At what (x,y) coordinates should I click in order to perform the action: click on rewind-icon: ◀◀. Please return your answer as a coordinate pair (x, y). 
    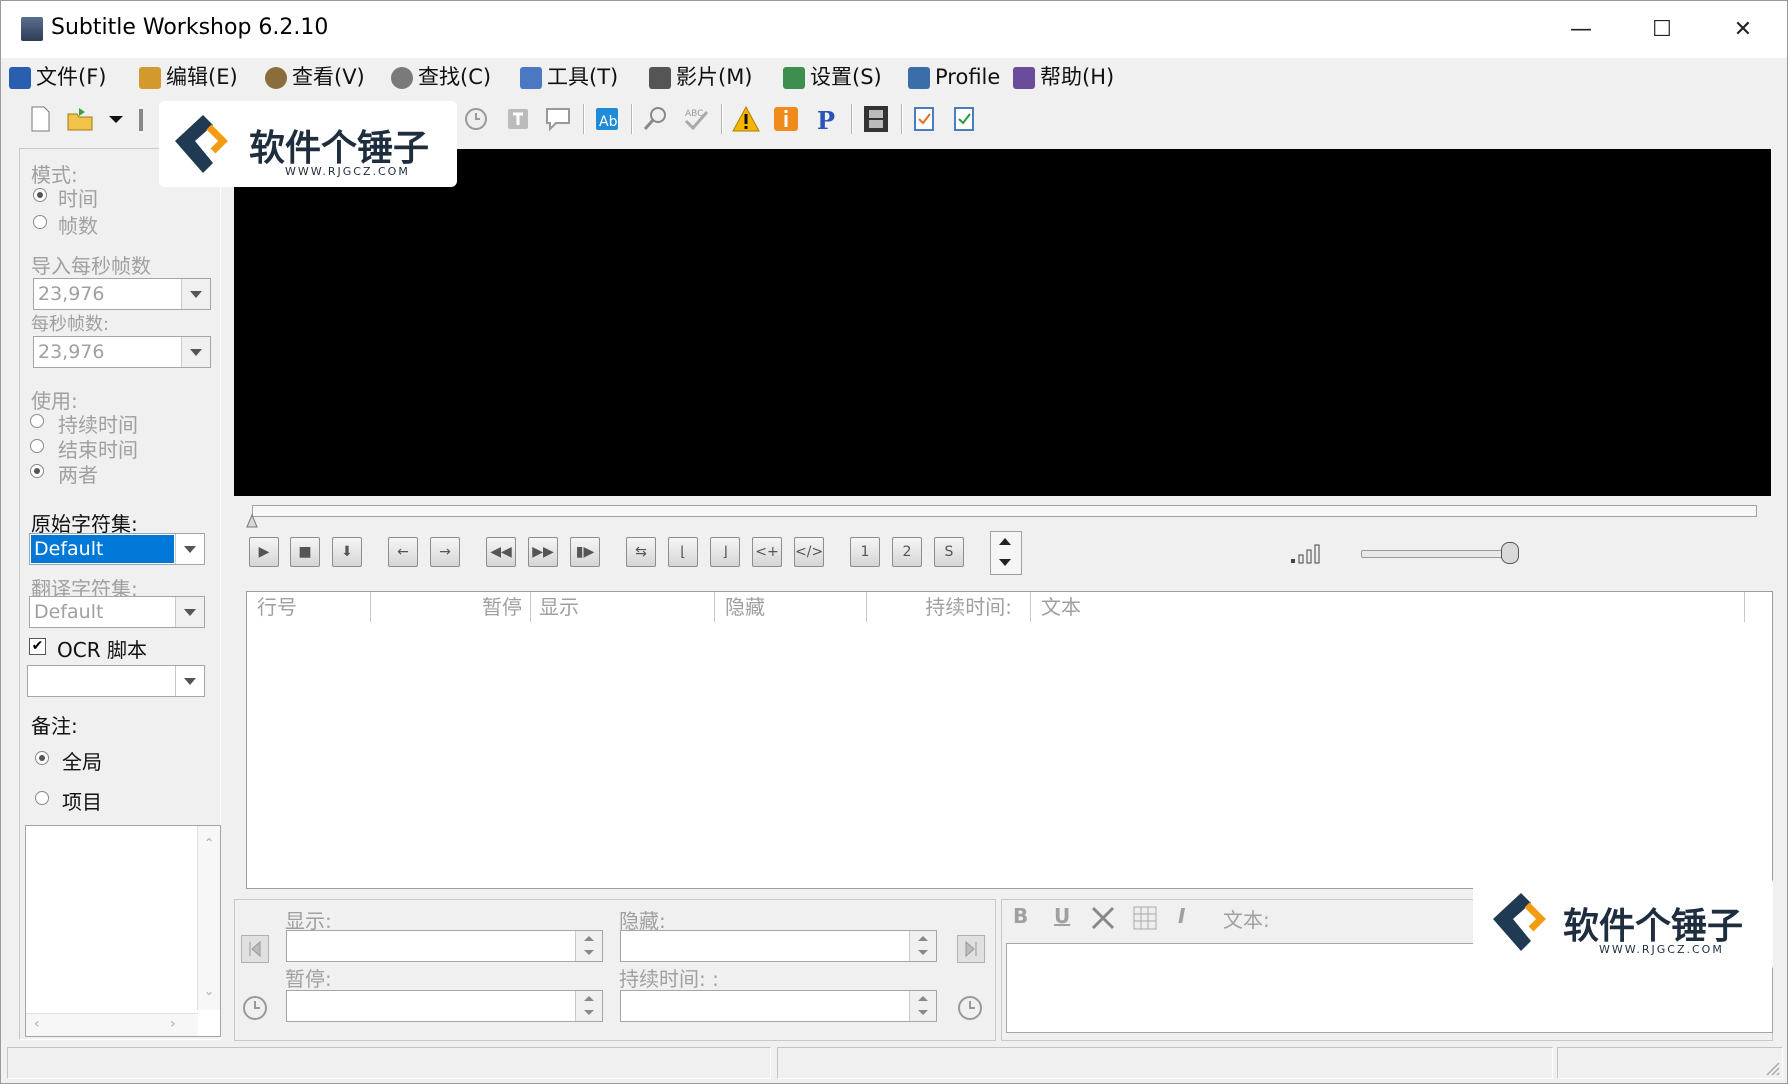
    Looking at the image, I should click on (501, 552).